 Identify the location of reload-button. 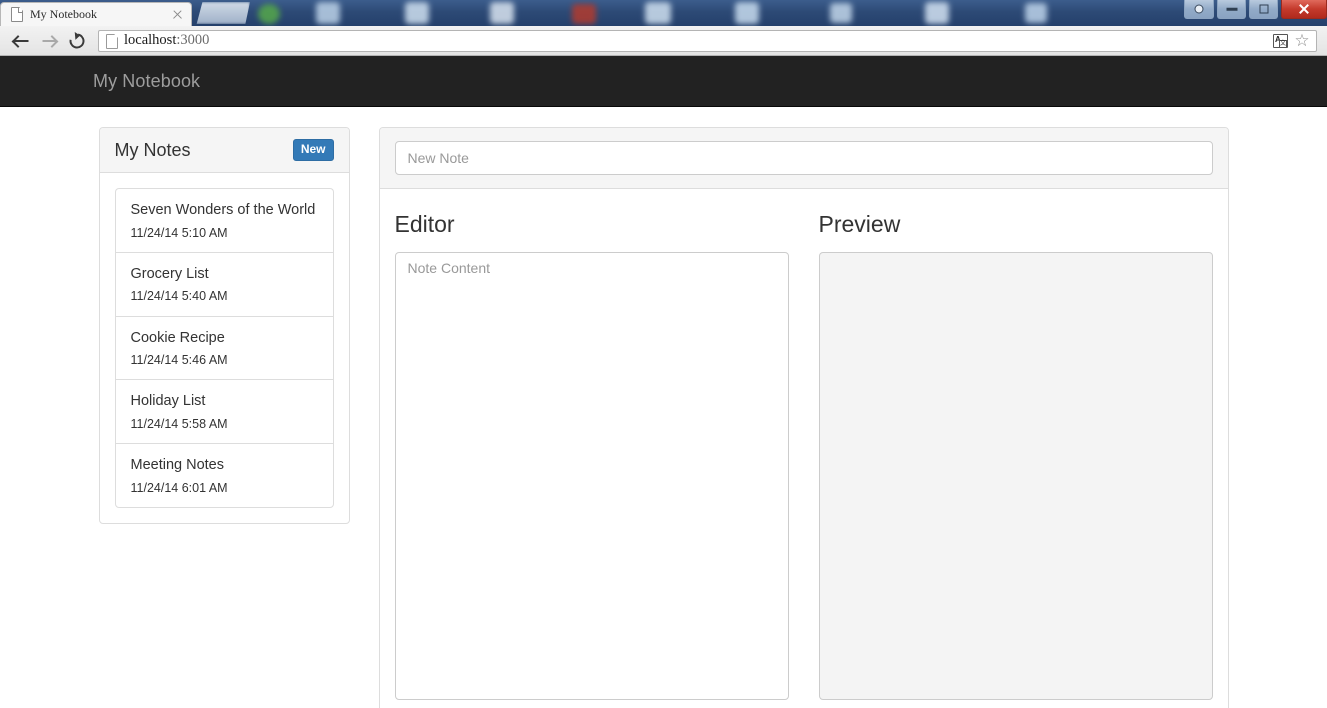
(77, 41).